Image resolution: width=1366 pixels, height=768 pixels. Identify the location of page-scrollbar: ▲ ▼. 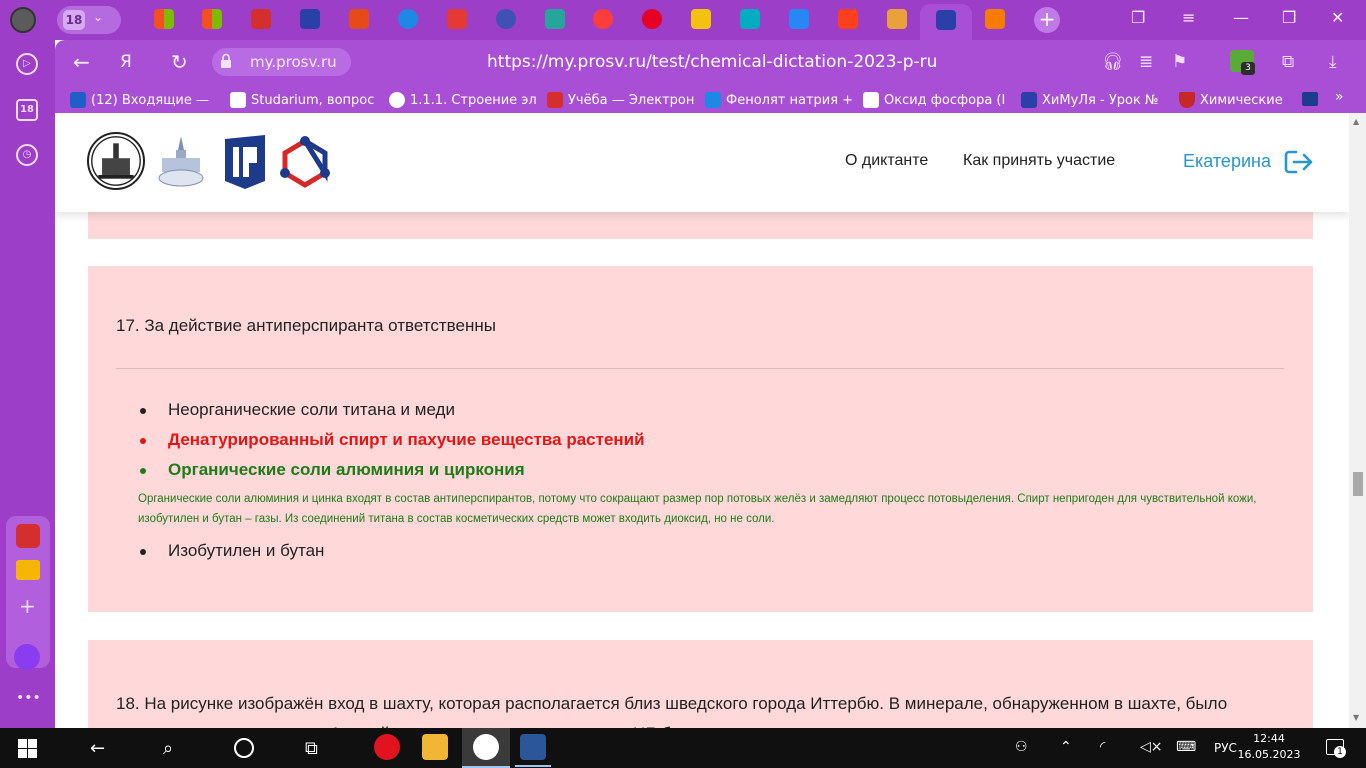
(1357, 420).